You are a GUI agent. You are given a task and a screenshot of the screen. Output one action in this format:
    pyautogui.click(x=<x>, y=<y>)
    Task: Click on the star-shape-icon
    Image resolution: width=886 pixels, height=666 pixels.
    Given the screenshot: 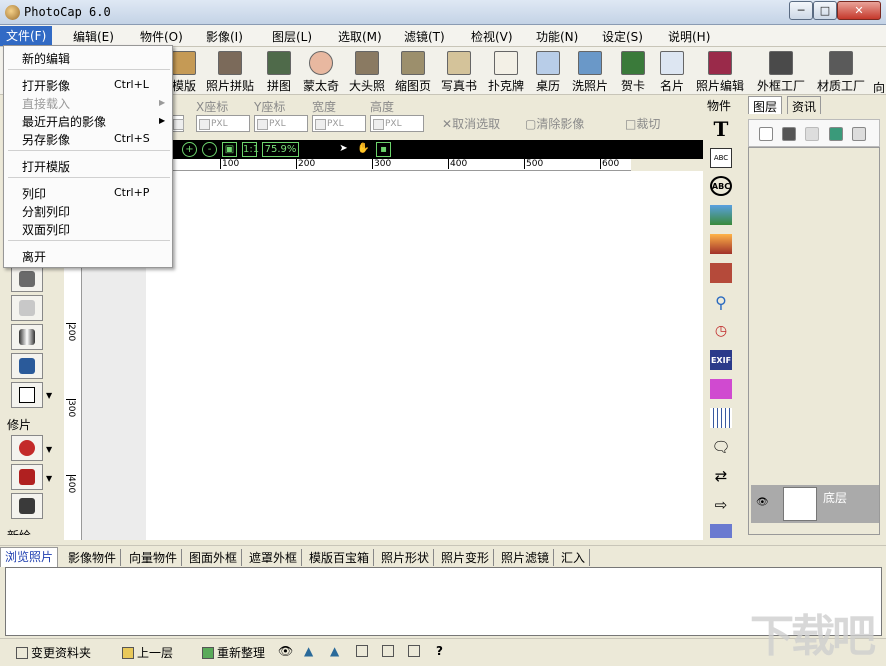 What is the action you would take?
    pyautogui.click(x=721, y=531)
    